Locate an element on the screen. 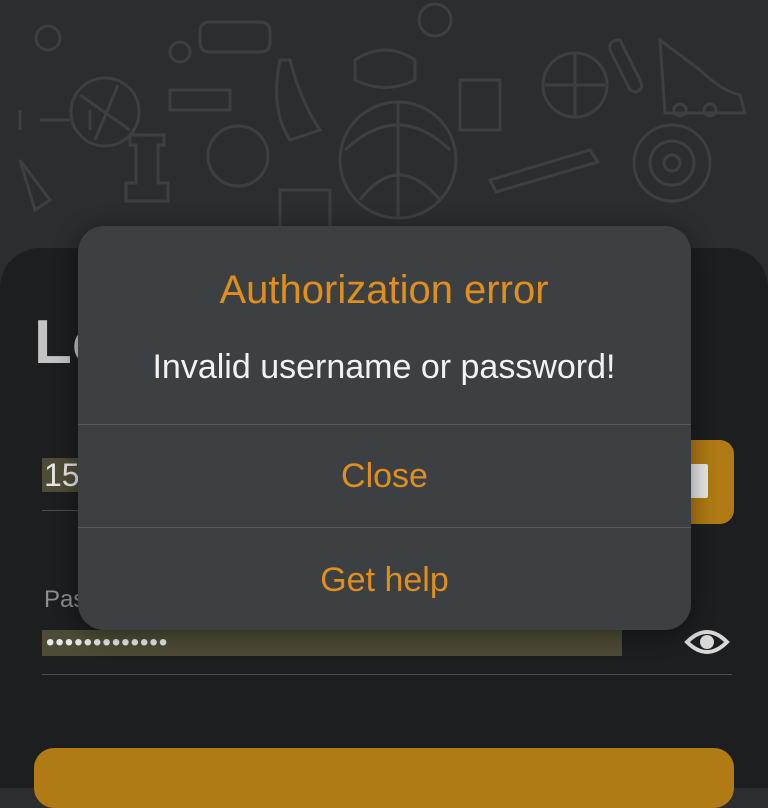 The image size is (768, 808). rook-icon is located at coordinates (147, 168).